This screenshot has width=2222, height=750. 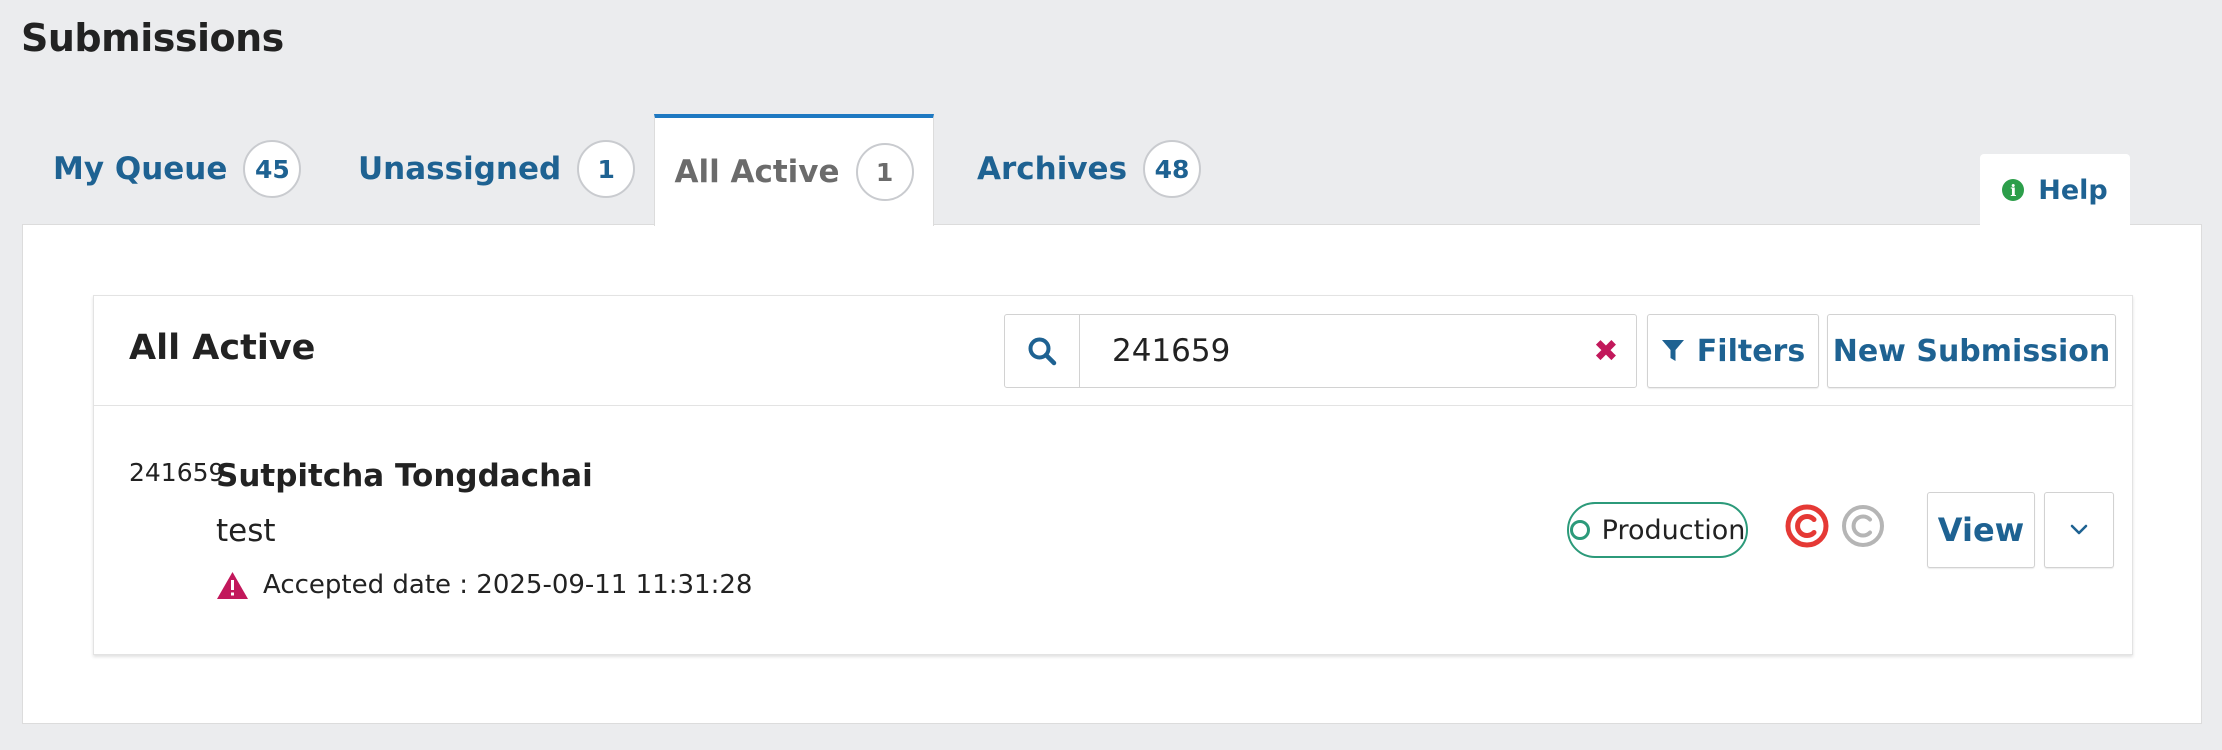 I want to click on filter-icon, so click(x=1672, y=350).